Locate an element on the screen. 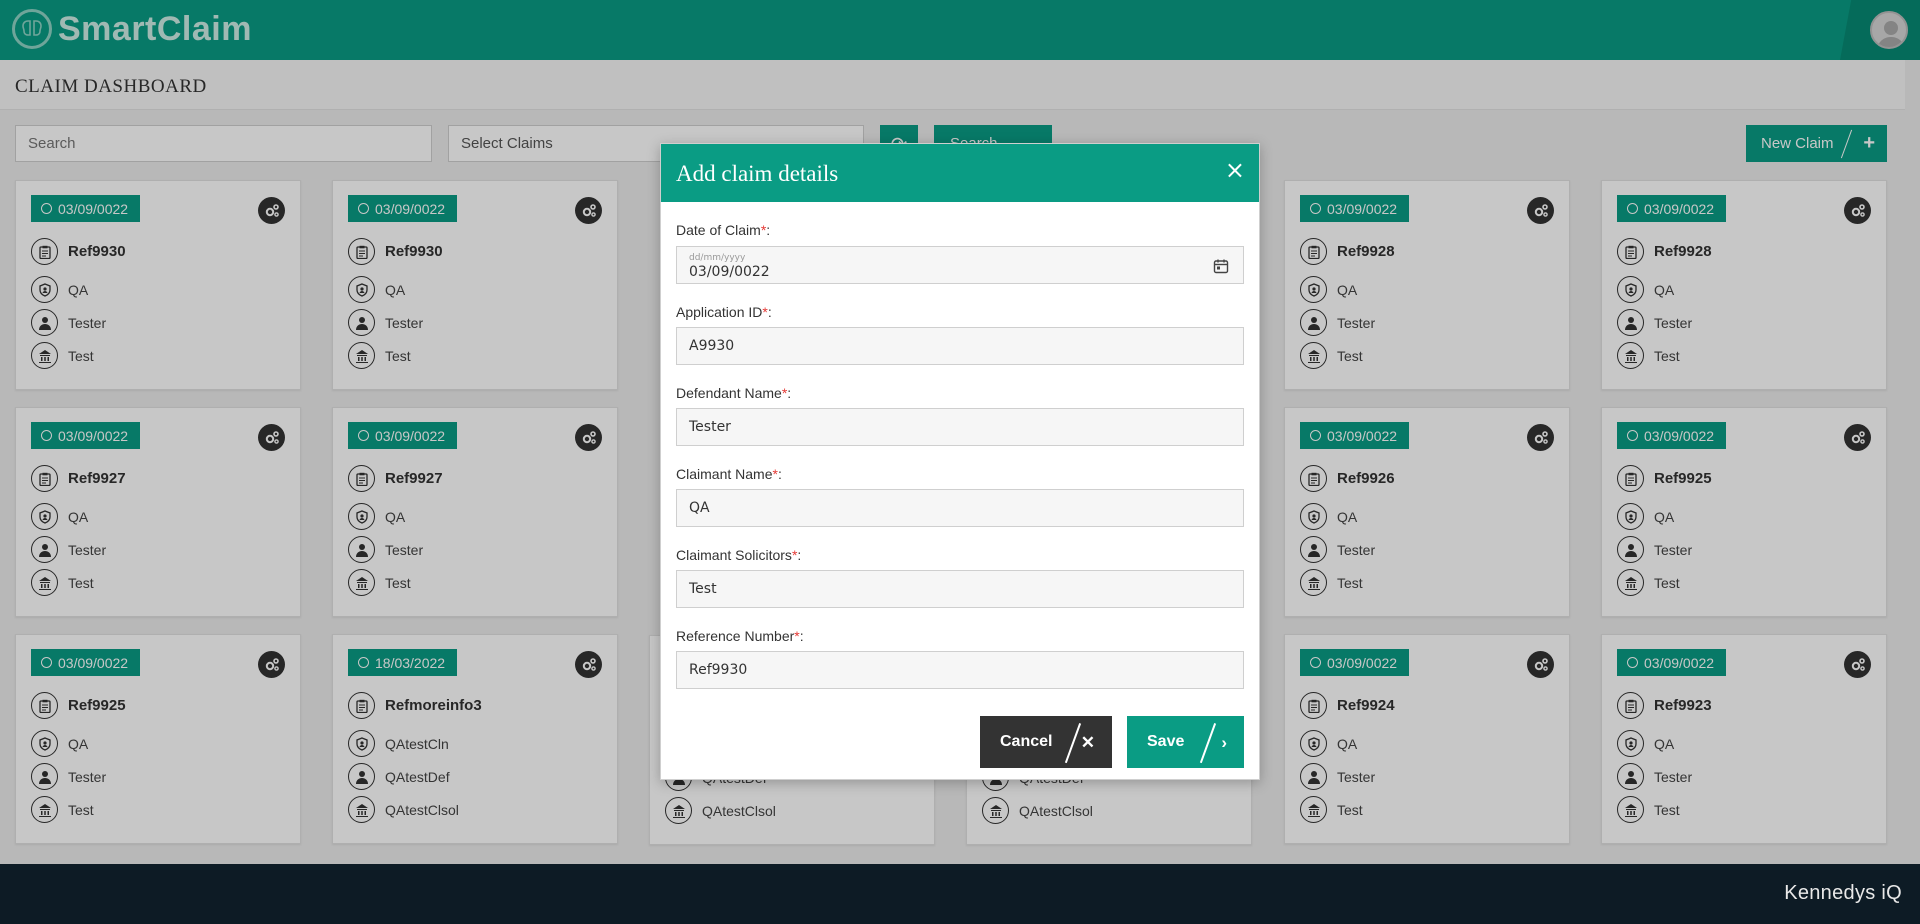  application-id-label: Application ID*: is located at coordinates (724, 312).